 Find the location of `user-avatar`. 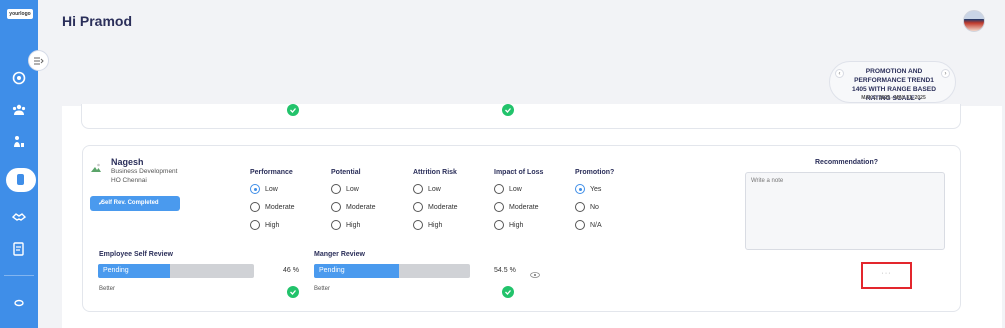

user-avatar is located at coordinates (974, 21).